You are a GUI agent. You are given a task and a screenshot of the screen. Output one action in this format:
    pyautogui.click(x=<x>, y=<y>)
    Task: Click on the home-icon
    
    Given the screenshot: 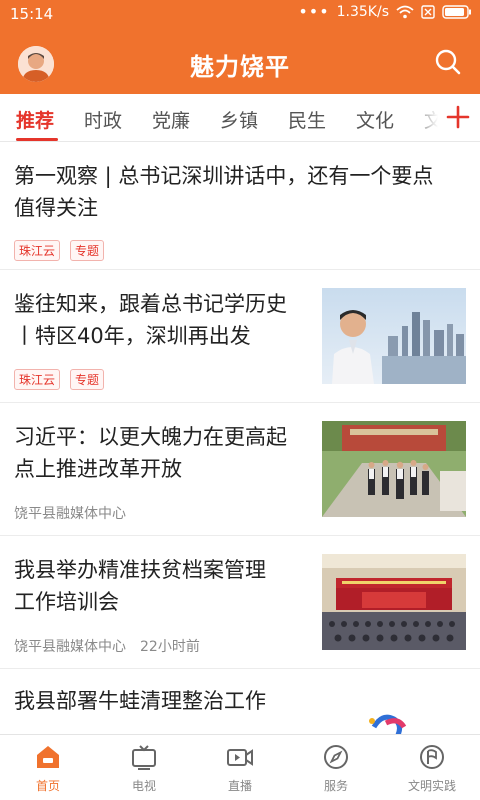 What is the action you would take?
    pyautogui.click(x=48, y=757)
    